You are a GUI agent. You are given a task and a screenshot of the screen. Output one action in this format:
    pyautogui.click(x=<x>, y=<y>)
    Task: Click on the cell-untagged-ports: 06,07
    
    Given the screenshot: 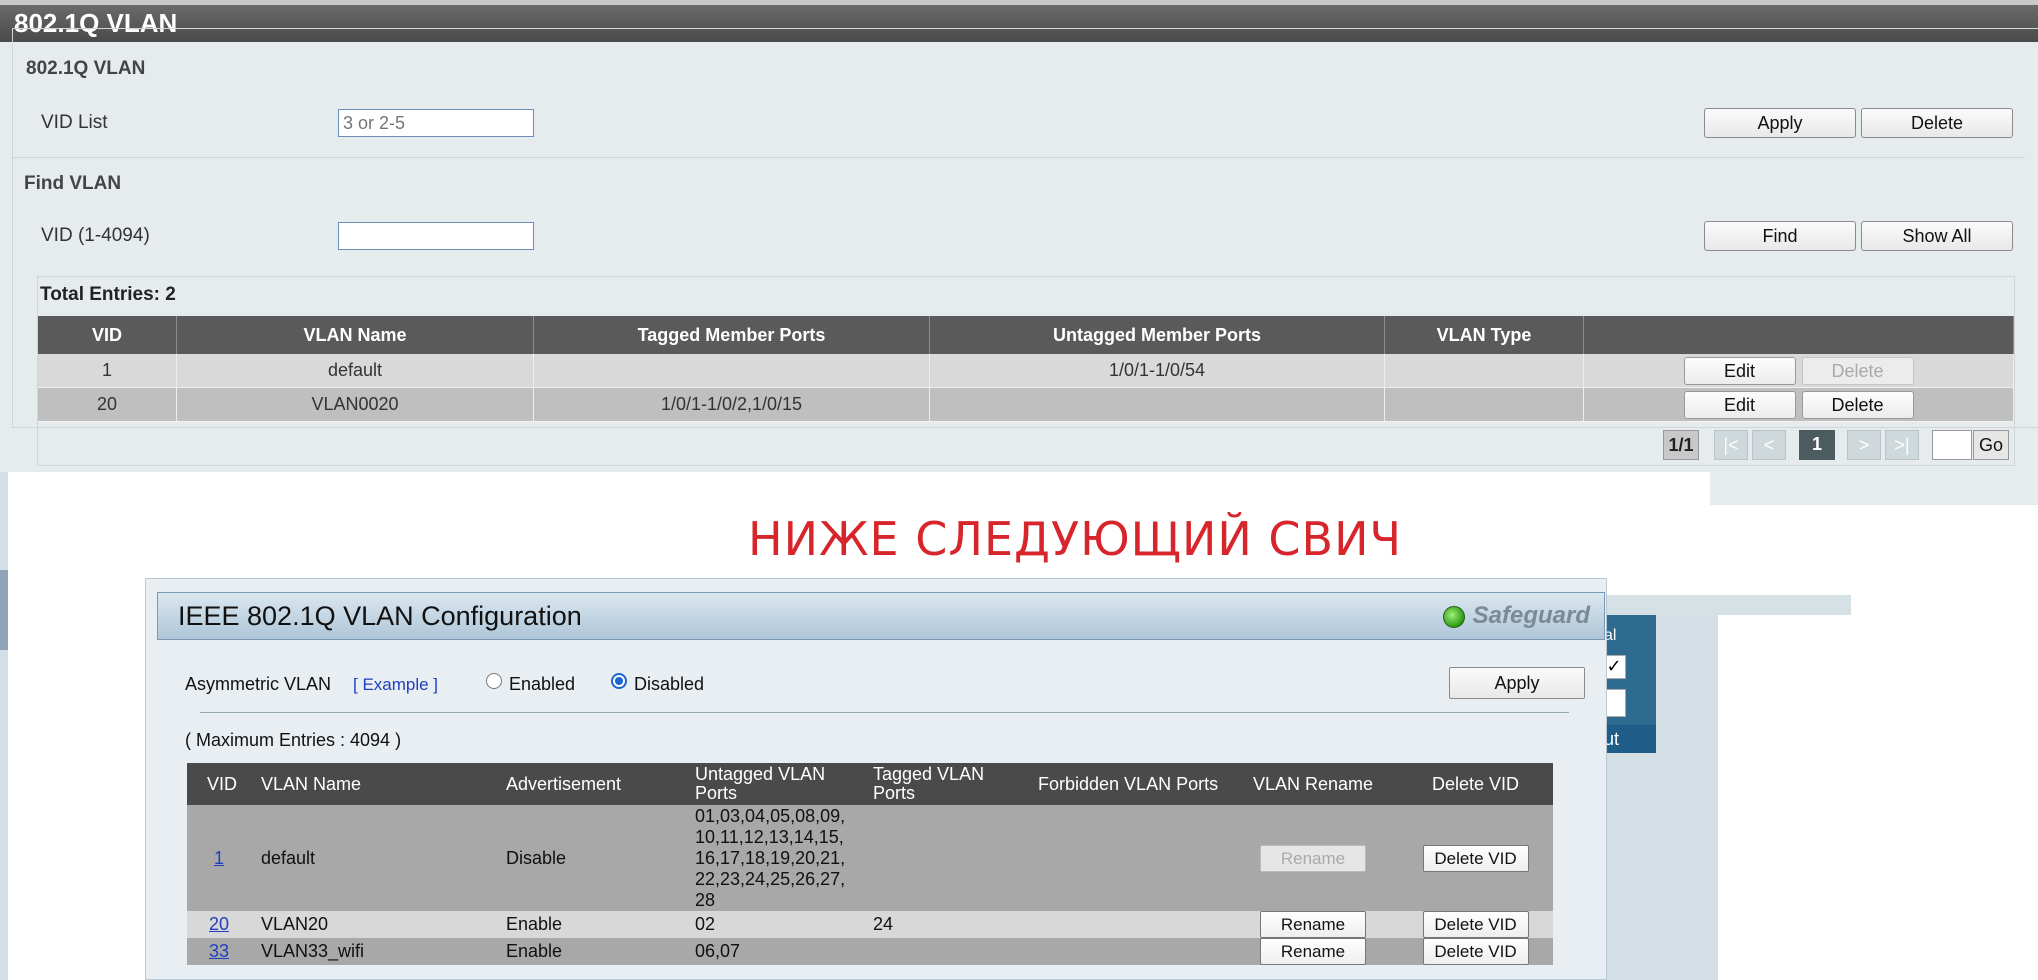 What is the action you would take?
    pyautogui.click(x=776, y=951)
    